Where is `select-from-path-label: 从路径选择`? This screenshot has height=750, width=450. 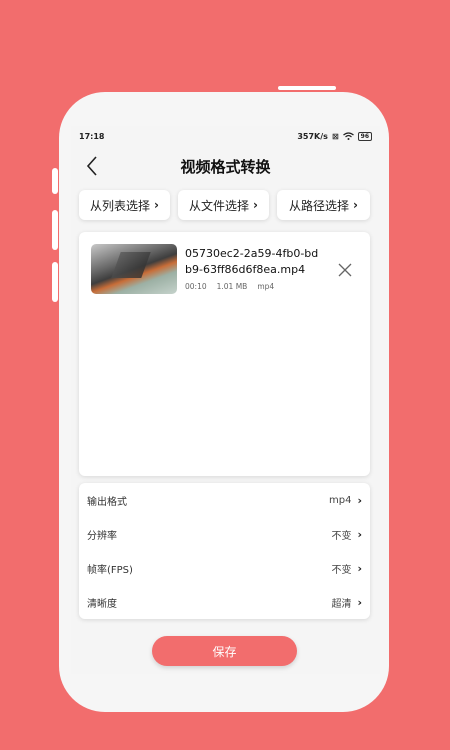 select-from-path-label: 从路径选择 is located at coordinates (319, 205).